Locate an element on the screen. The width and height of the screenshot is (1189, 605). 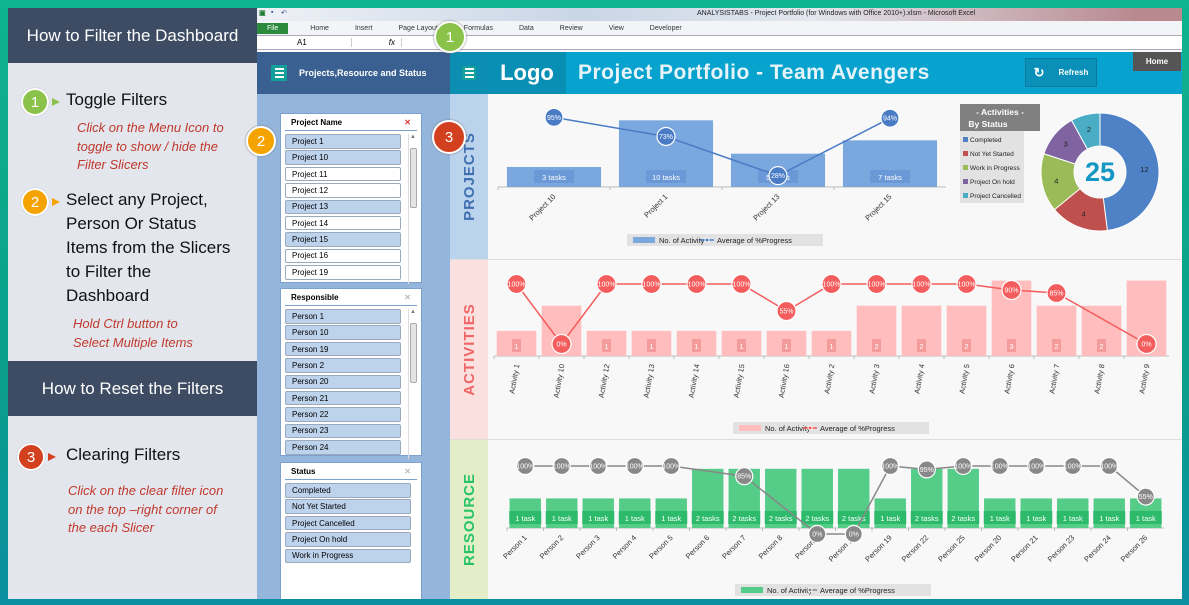
slicer-item: Person 22 is located at coordinates (343, 414).